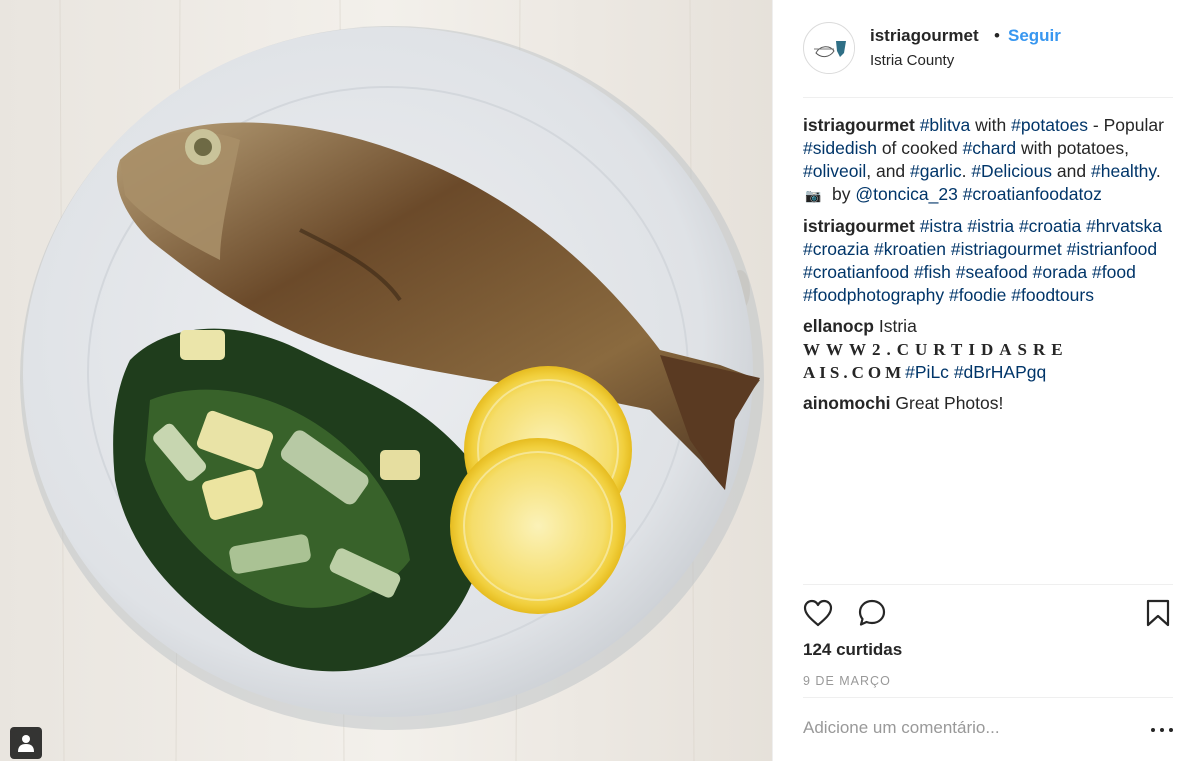 The width and height of the screenshot is (1200, 761). What do you see at coordinates (847, 681) in the screenshot?
I see `post-date: 9 DE MARÇO` at bounding box center [847, 681].